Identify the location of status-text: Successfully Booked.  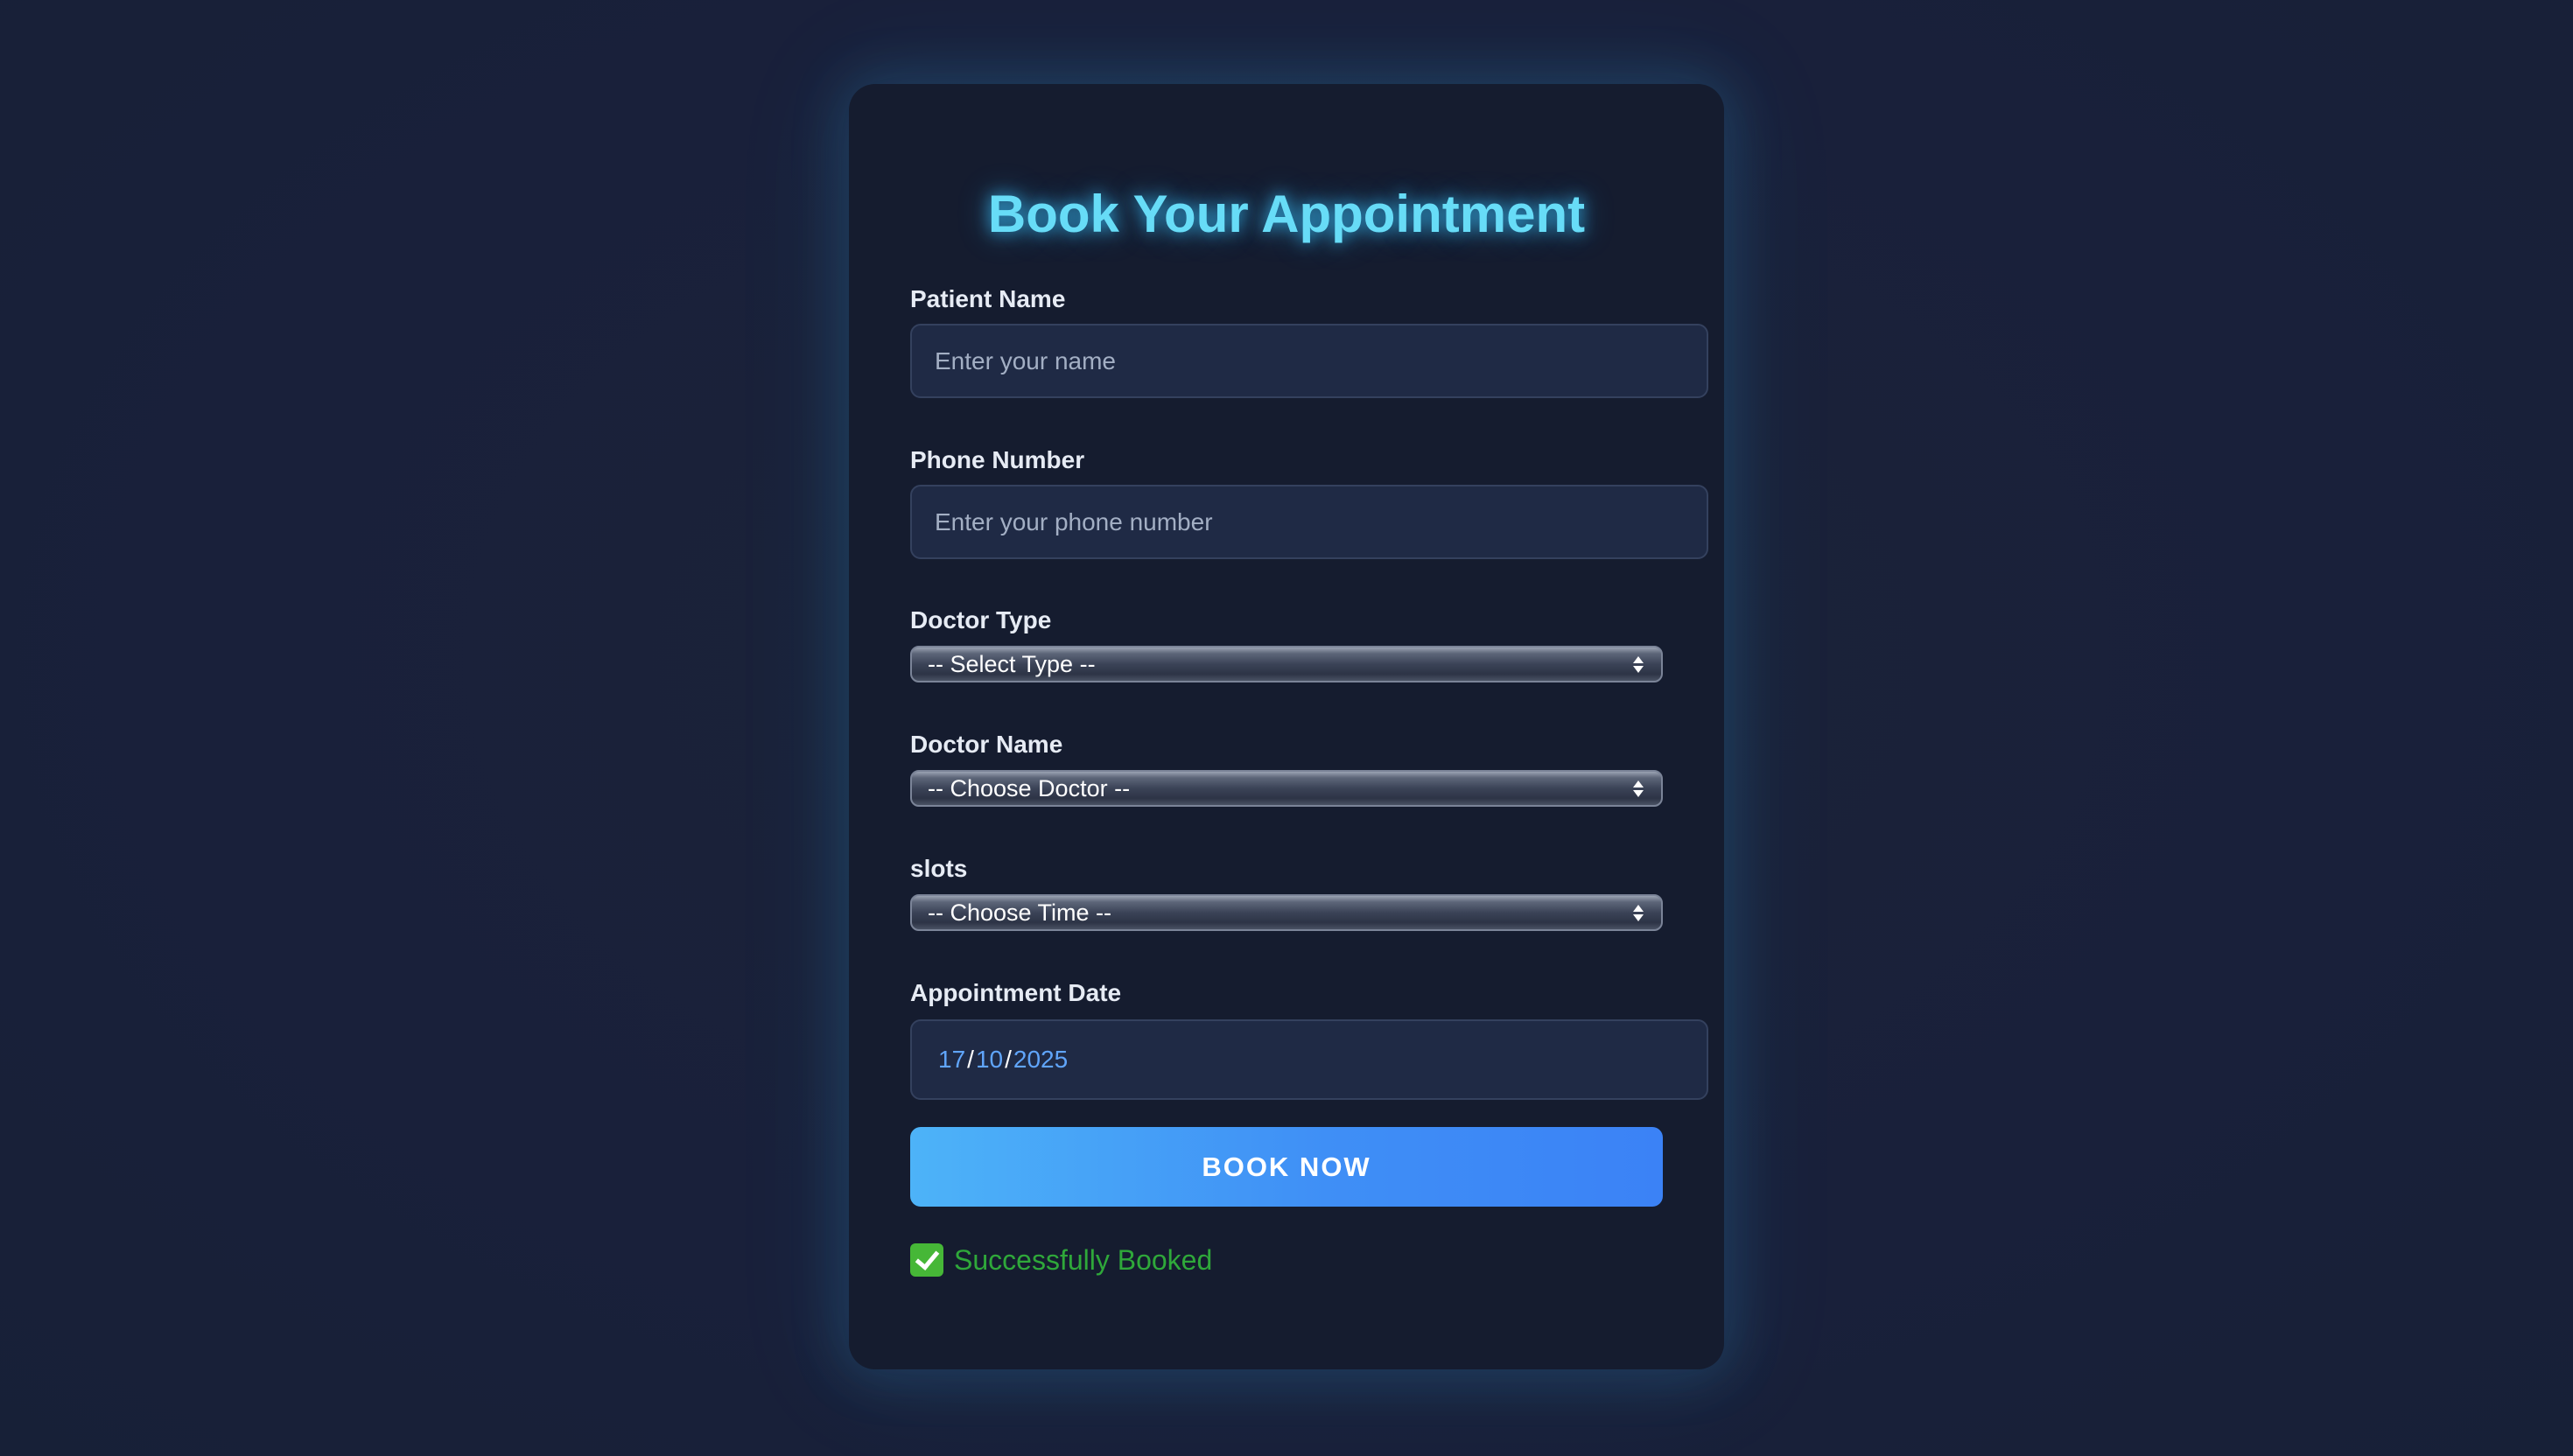
(1083, 1259).